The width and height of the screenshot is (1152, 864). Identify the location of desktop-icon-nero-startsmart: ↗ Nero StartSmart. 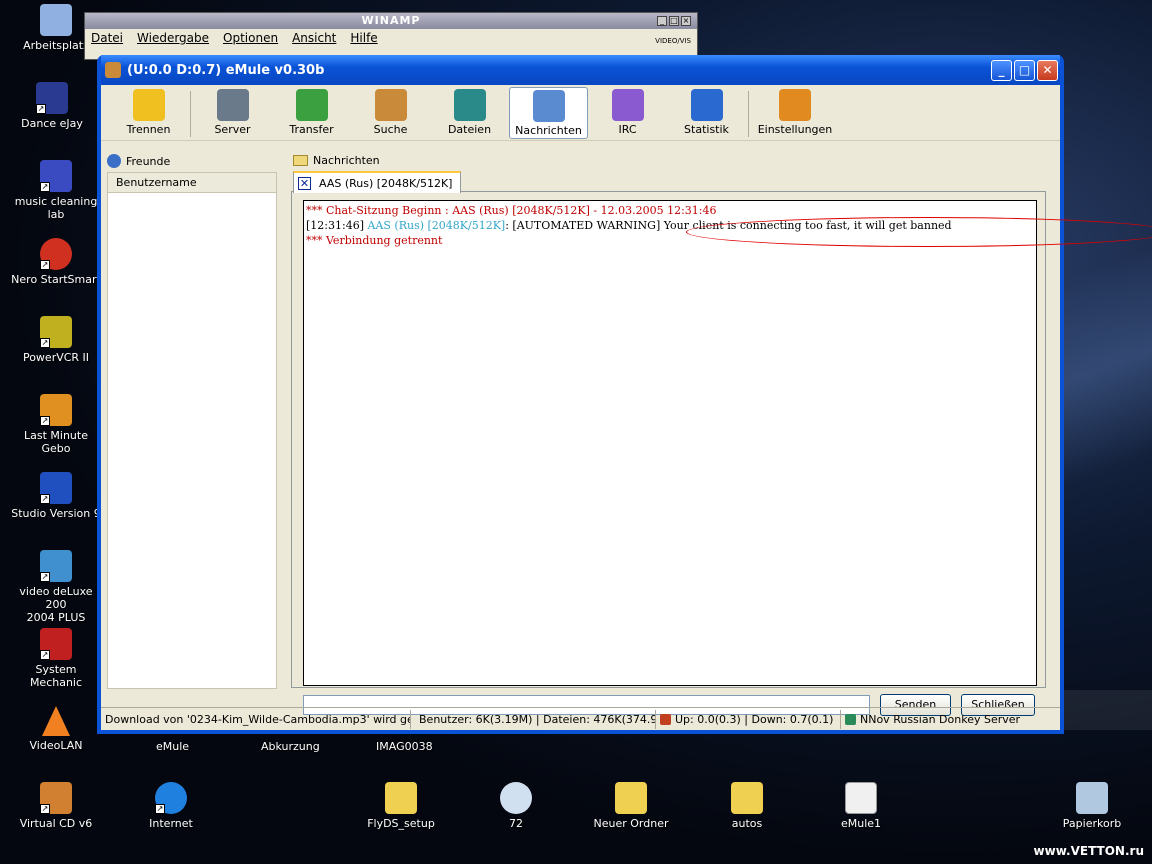
(56, 262).